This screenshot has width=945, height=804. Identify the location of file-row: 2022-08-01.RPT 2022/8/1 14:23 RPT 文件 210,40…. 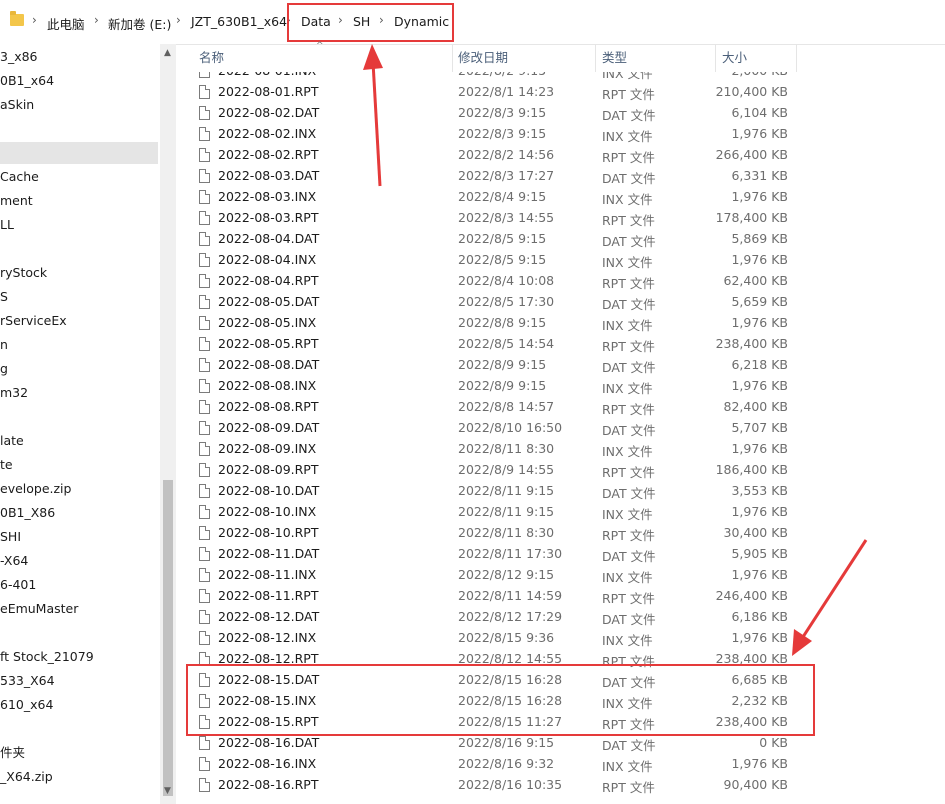
(495, 92).